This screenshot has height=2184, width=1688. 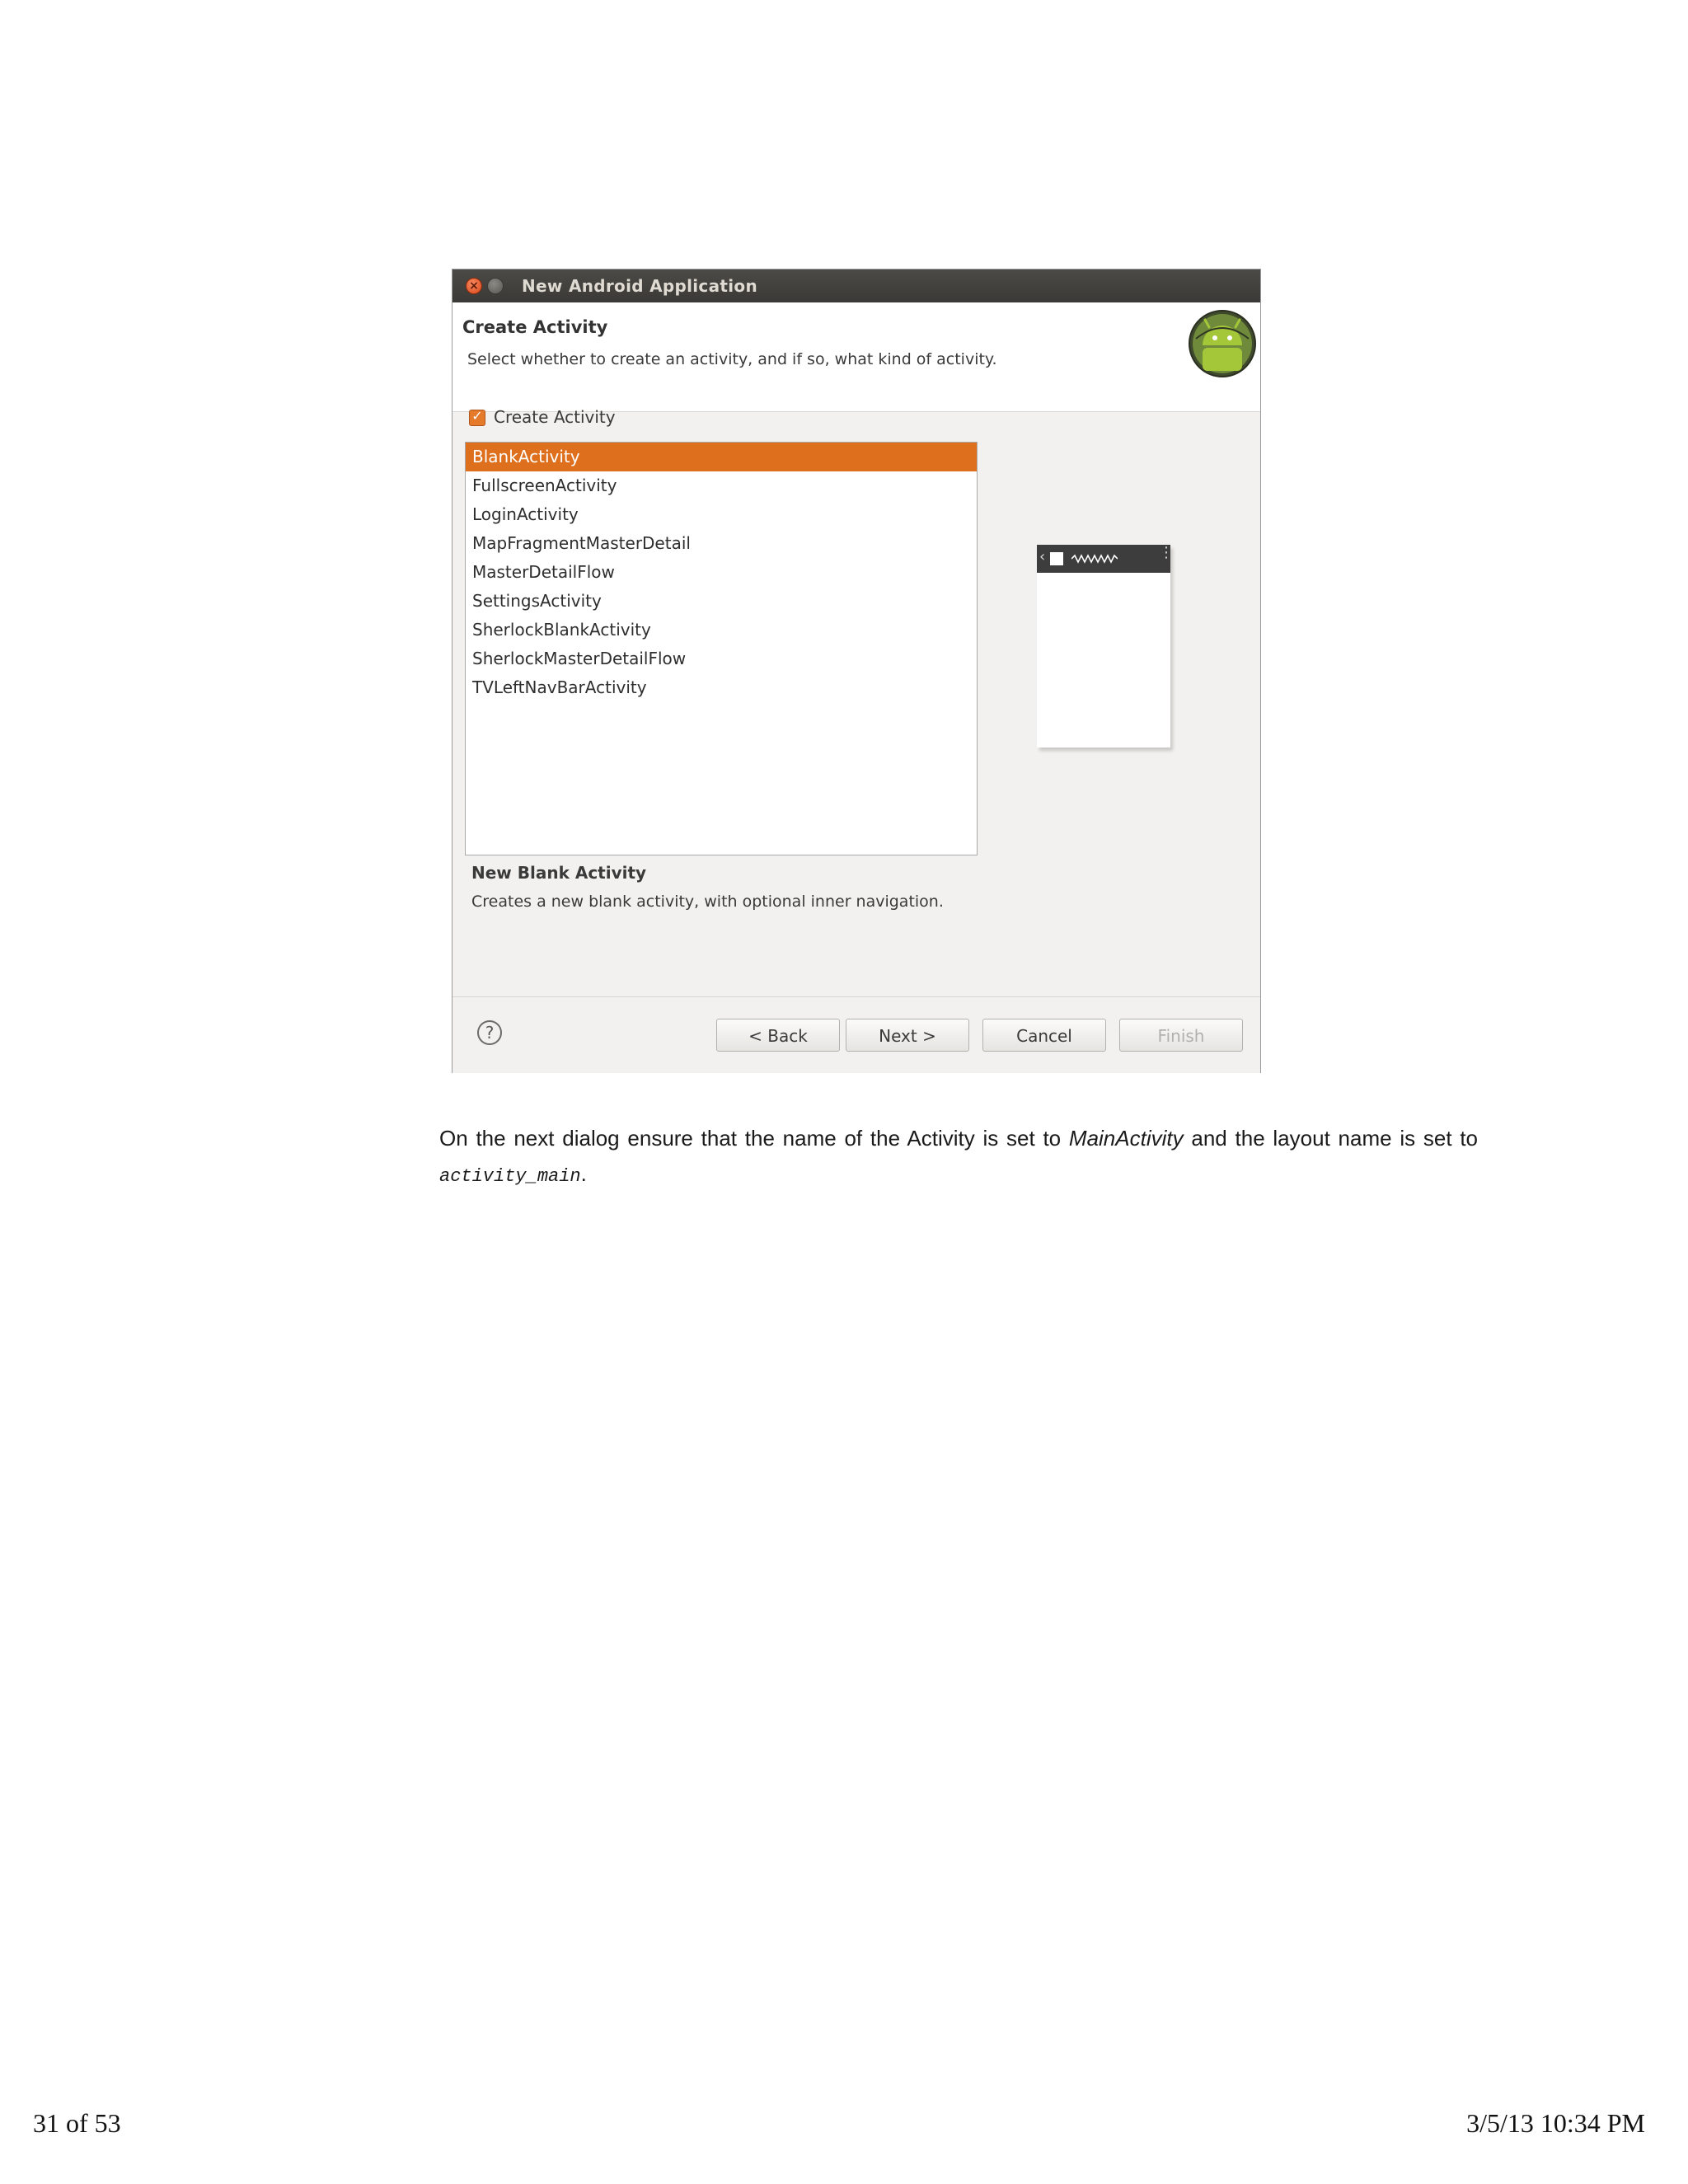 I want to click on back-arrow-icon: ‹, so click(x=1043, y=556).